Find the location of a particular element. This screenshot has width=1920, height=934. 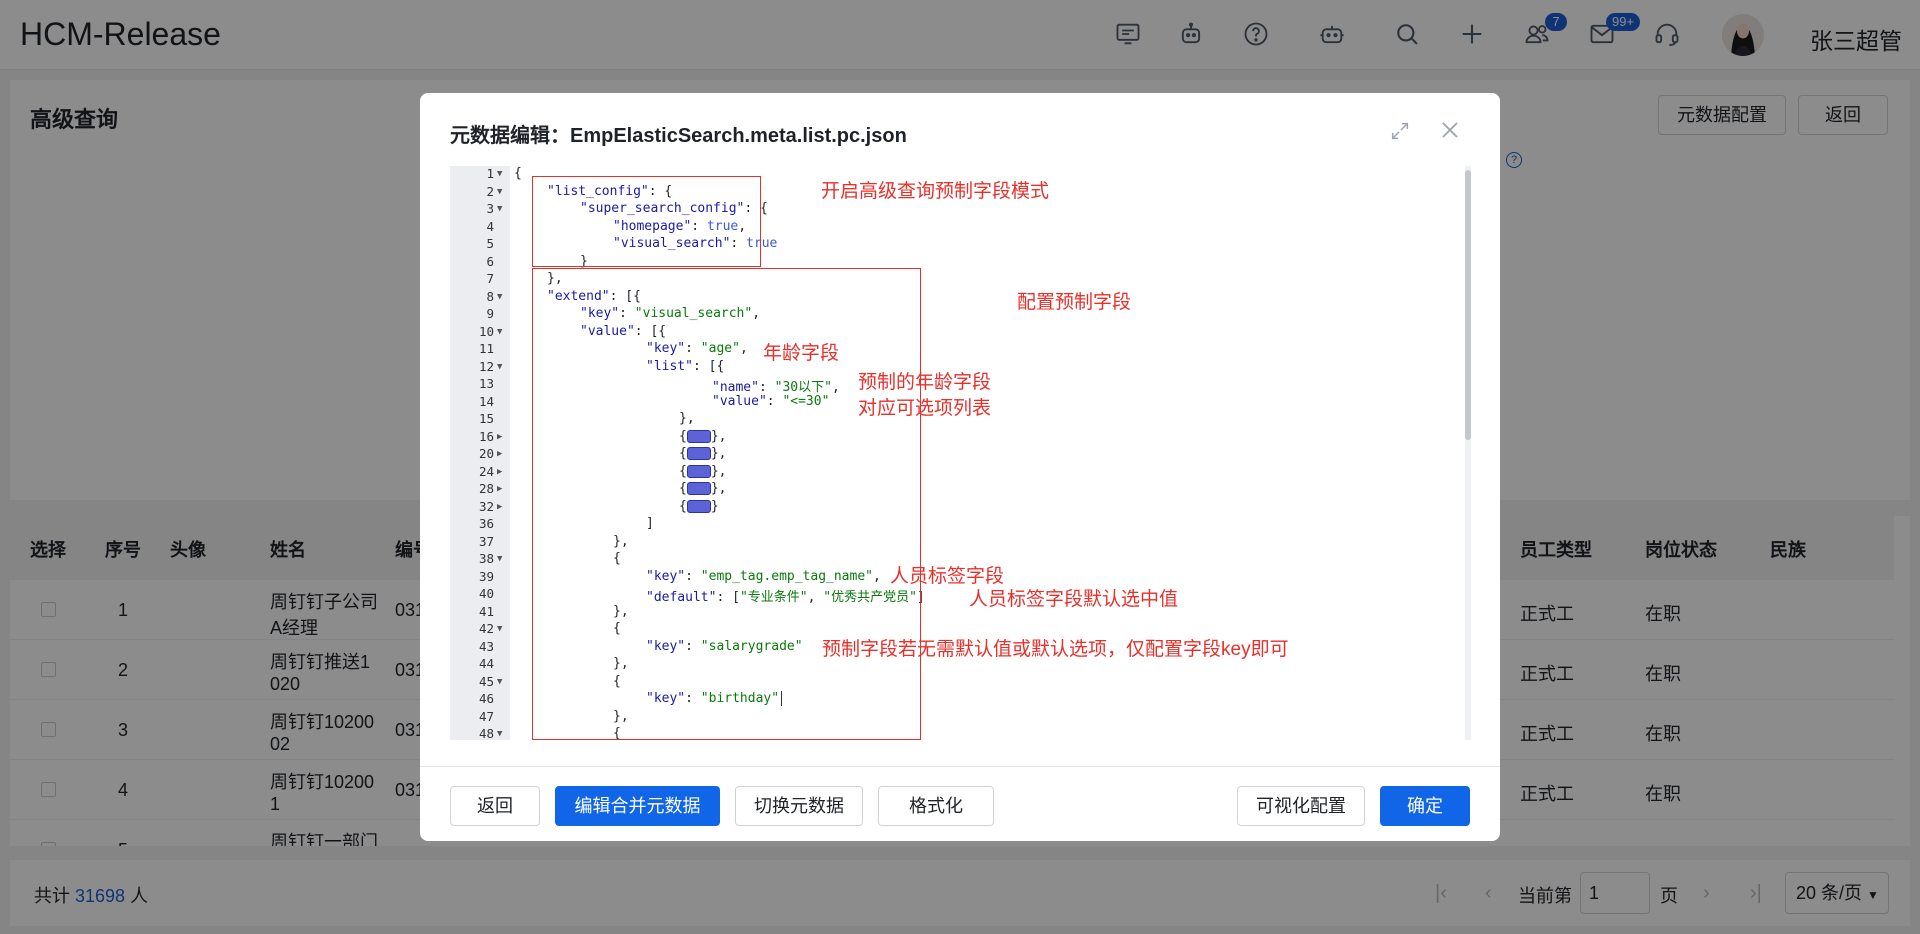

annotation-text: 配置预制字段 is located at coordinates (1074, 302).